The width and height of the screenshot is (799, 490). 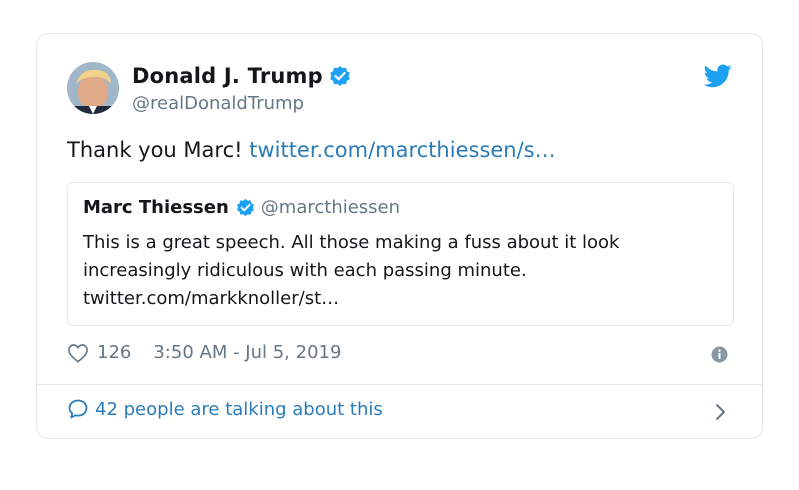 I want to click on chevron-right-icon, so click(x=721, y=412).